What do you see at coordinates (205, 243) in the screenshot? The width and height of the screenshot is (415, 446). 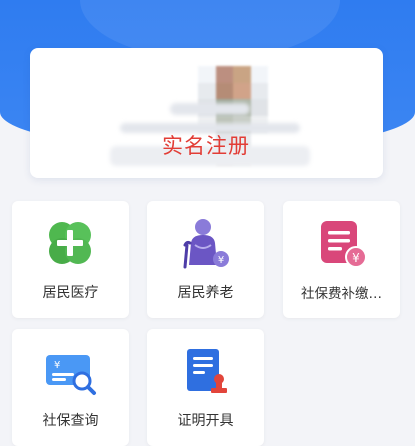 I see `elderly-person-icon: ¥` at bounding box center [205, 243].